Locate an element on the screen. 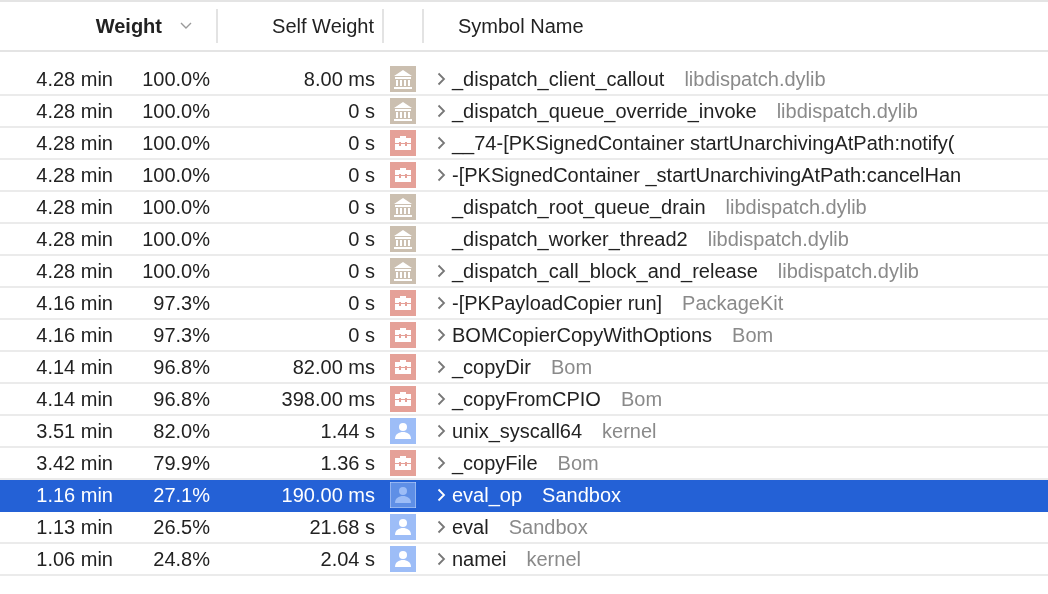 Image resolution: width=1048 pixels, height=594 pixels. table-cell: _dispatch_call_block_and_release is located at coordinates (605, 271).